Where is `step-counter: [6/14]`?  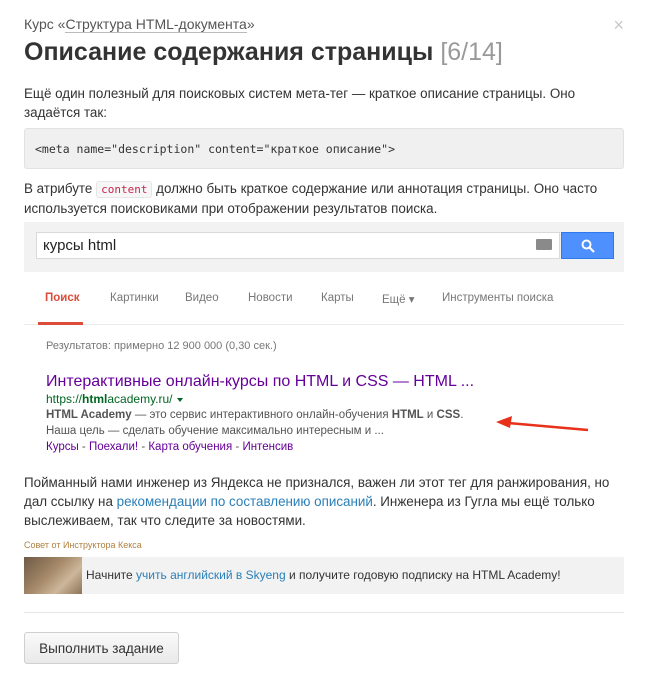 step-counter: [6/14] is located at coordinates (471, 52).